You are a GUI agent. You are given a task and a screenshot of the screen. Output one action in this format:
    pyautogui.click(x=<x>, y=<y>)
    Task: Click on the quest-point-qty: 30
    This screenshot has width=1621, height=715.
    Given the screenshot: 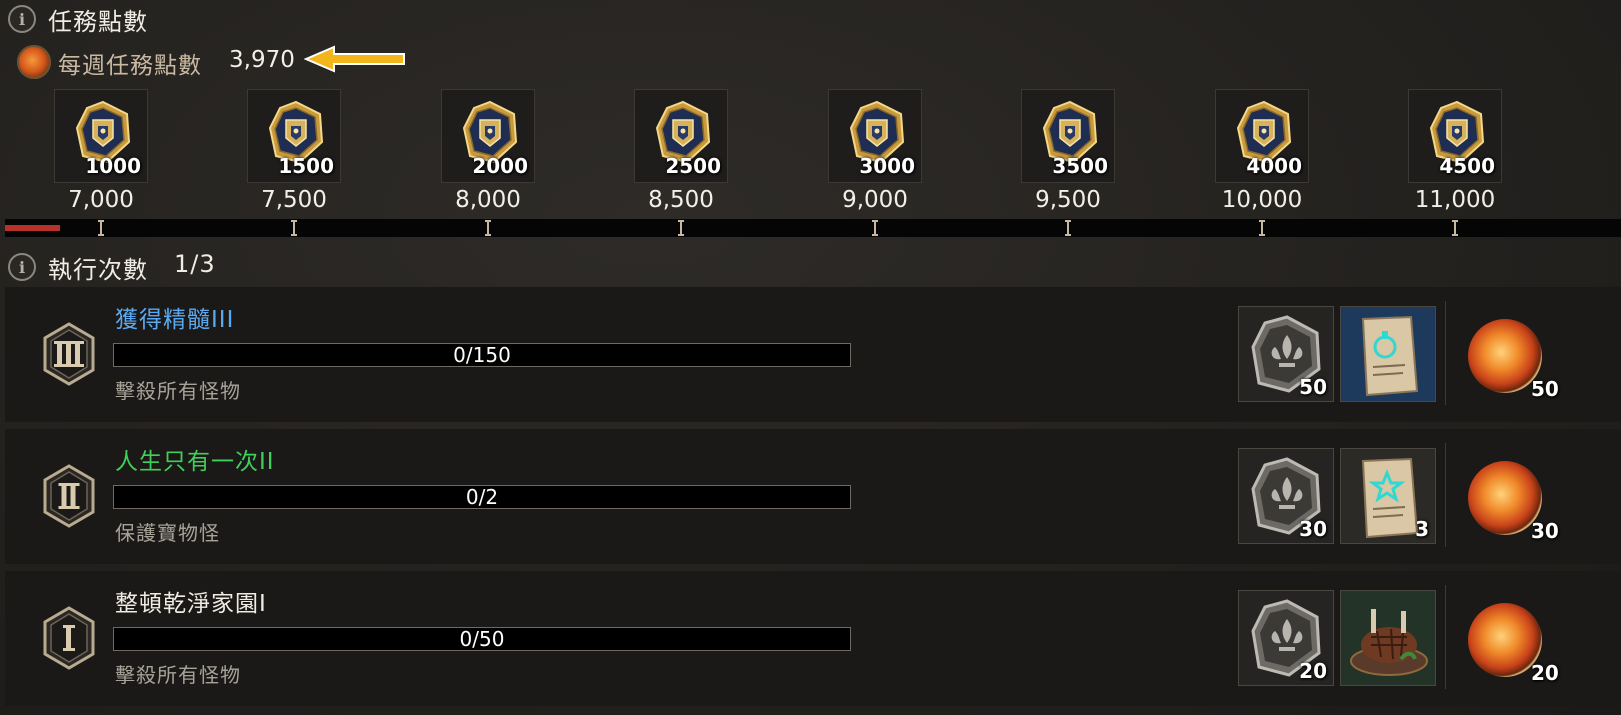 What is the action you would take?
    pyautogui.click(x=1545, y=531)
    